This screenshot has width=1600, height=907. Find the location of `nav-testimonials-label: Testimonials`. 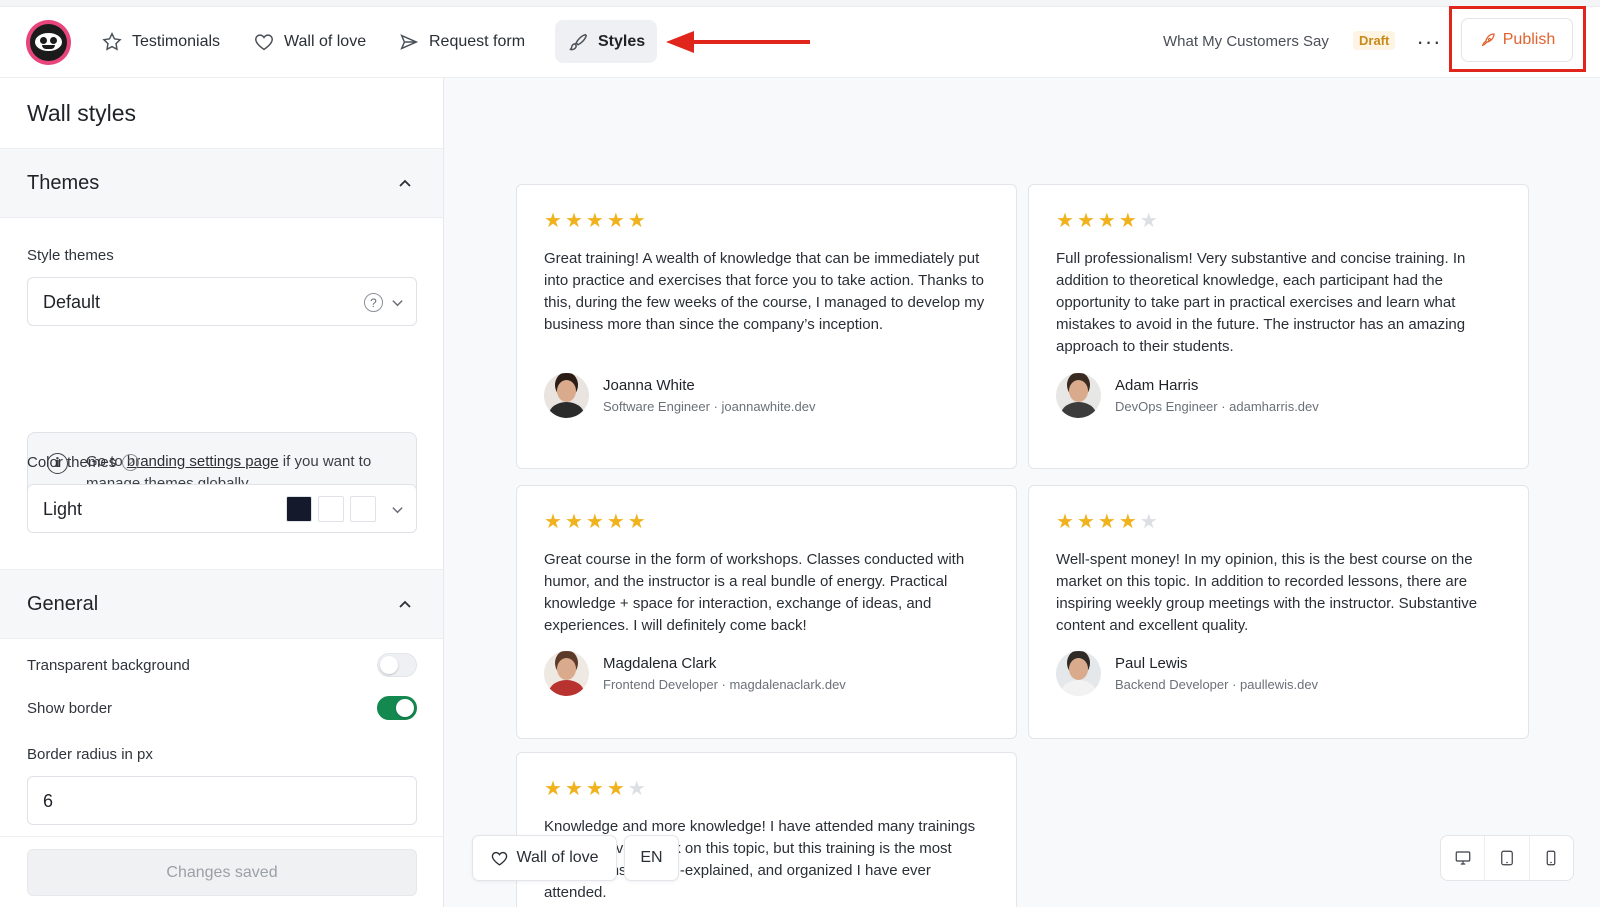

nav-testimonials-label: Testimonials is located at coordinates (176, 41).